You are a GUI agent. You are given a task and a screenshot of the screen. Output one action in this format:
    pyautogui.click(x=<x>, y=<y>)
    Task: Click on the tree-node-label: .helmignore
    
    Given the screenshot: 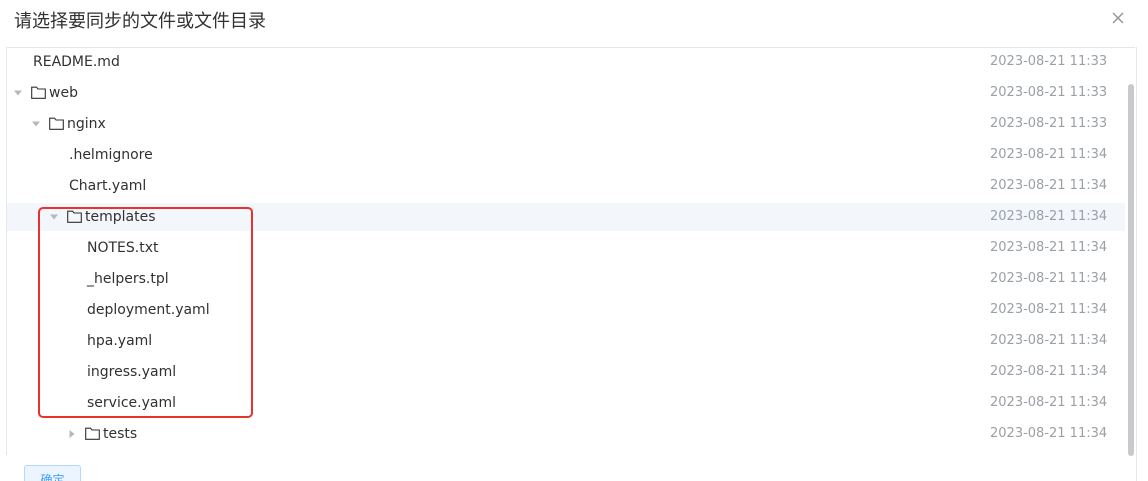 What is the action you would take?
    pyautogui.click(x=111, y=155)
    